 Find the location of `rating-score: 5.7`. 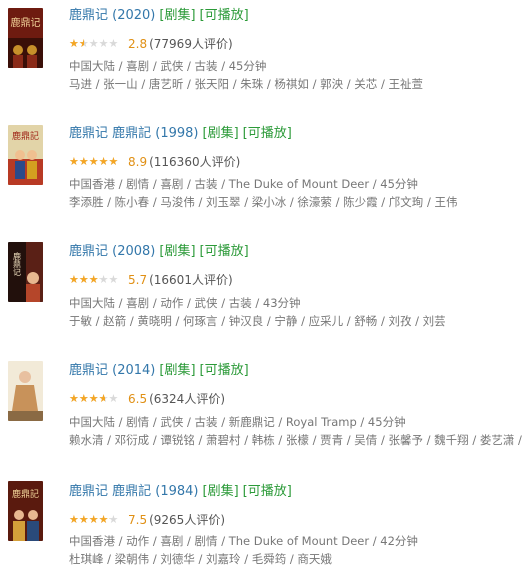

rating-score: 5.7 is located at coordinates (138, 280).